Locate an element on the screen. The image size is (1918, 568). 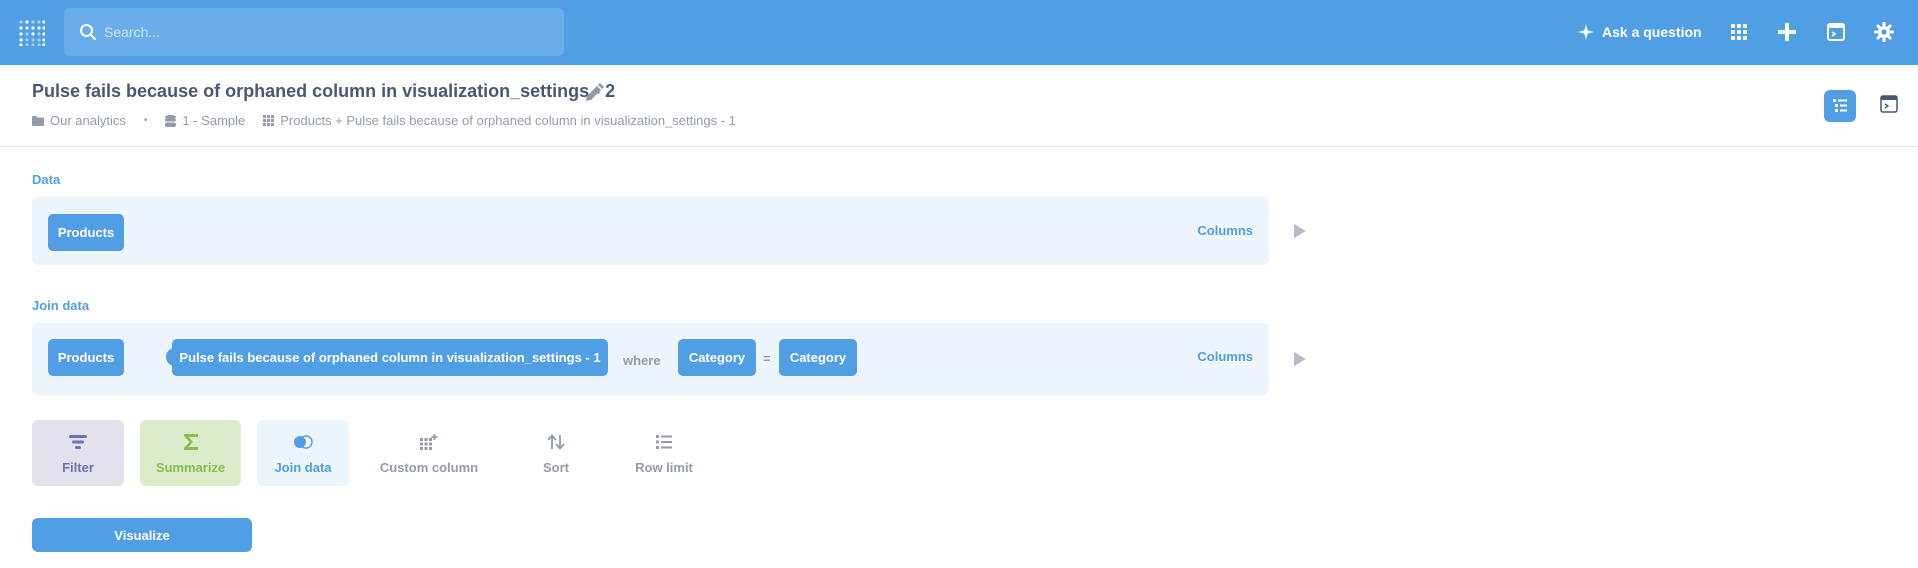
data-step: Products Columns is located at coordinates (650, 231).